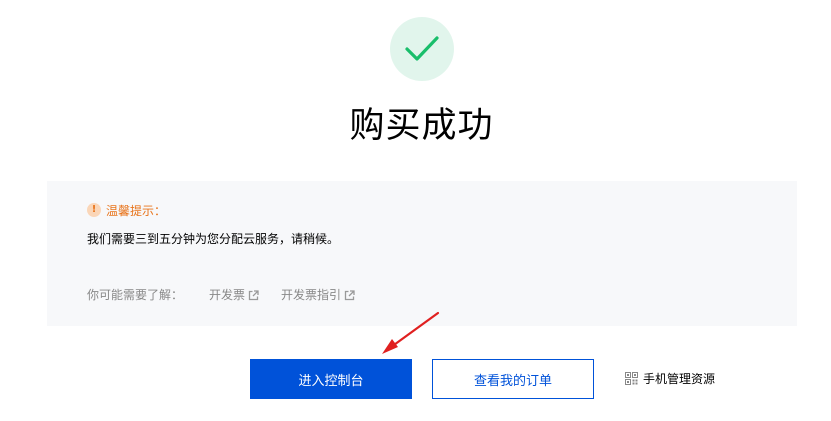  I want to click on related-links-row: 你可能需要了解： 开发票 开发票指引, so click(232, 295).